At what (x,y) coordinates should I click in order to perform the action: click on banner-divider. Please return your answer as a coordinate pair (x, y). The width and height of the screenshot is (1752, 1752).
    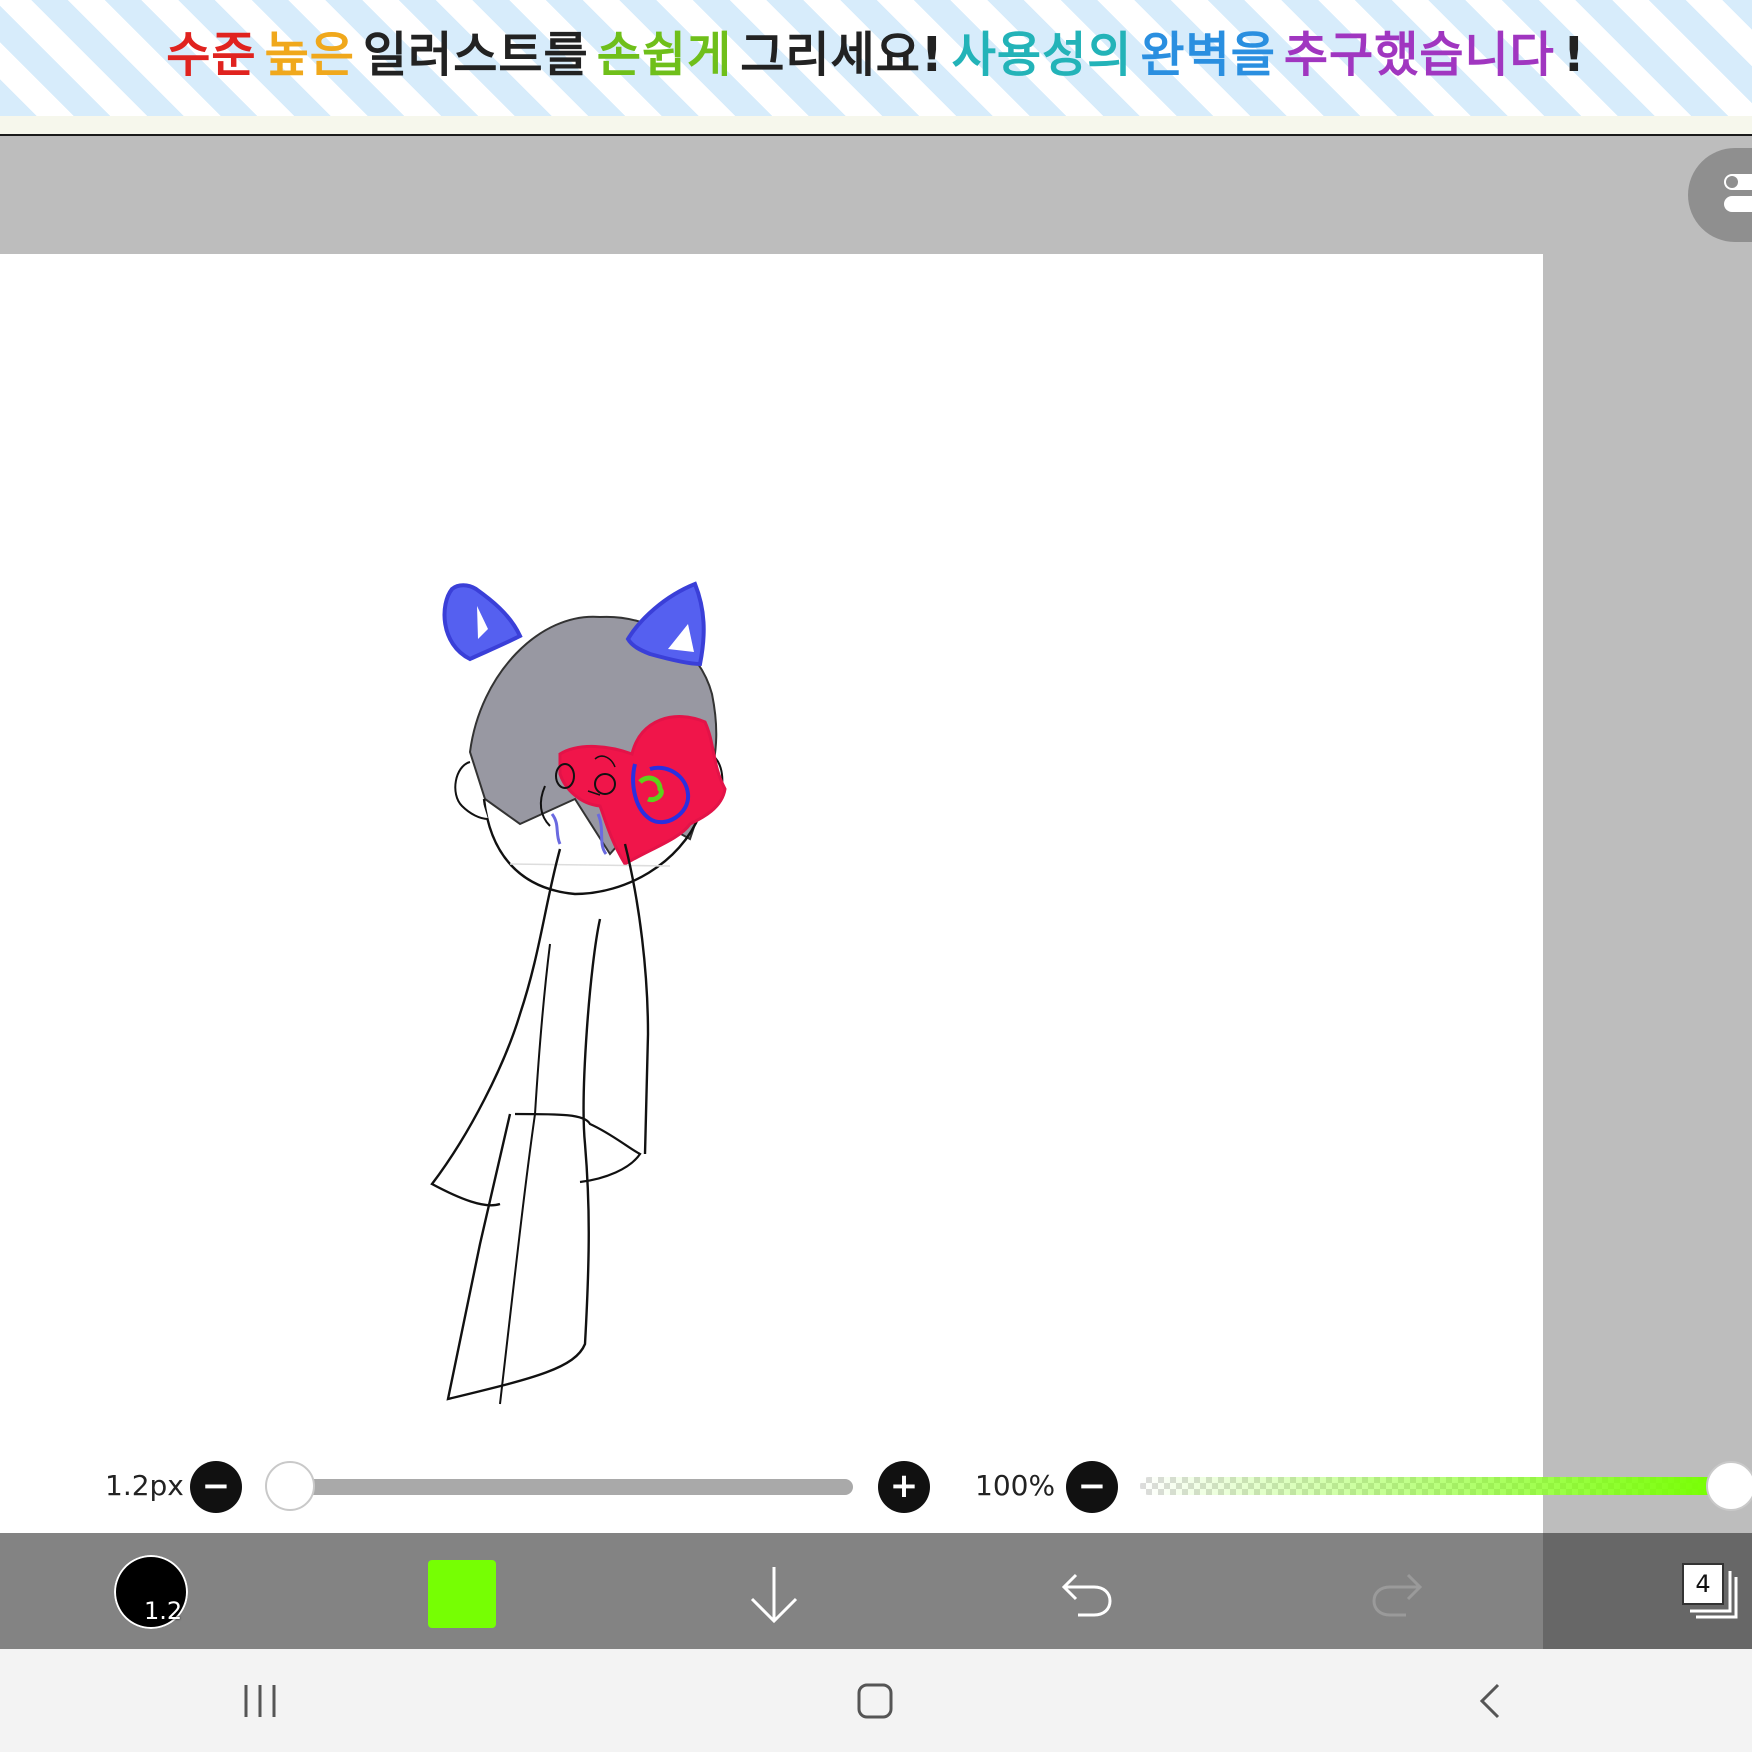
    Looking at the image, I should click on (876, 126).